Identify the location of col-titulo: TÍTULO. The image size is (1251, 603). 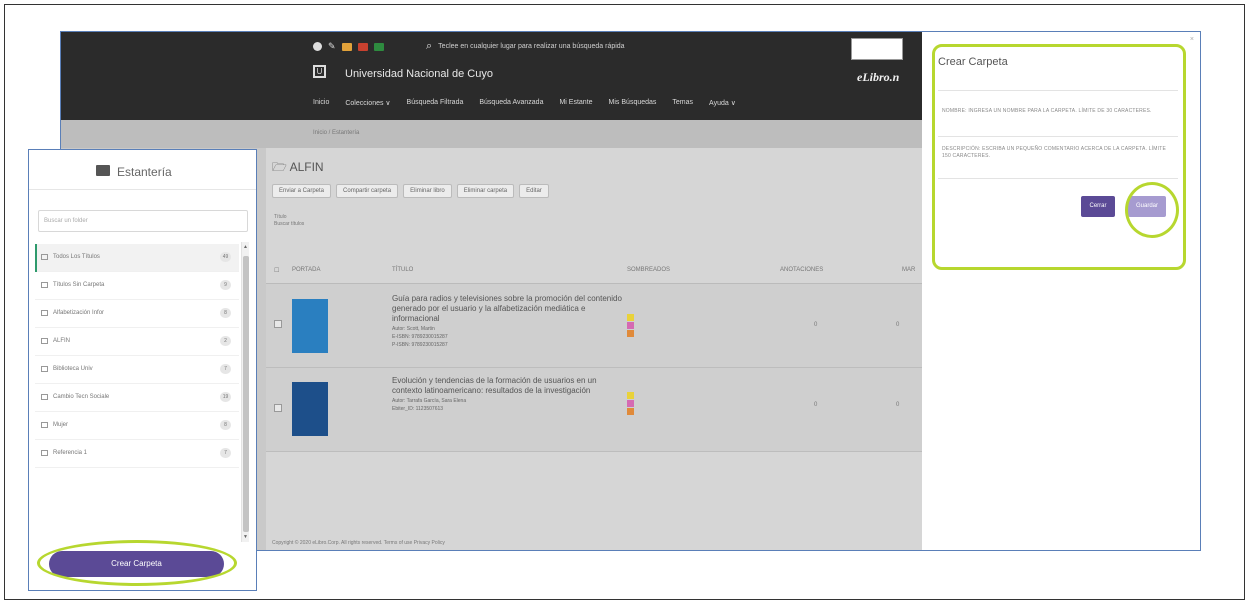
(403, 270).